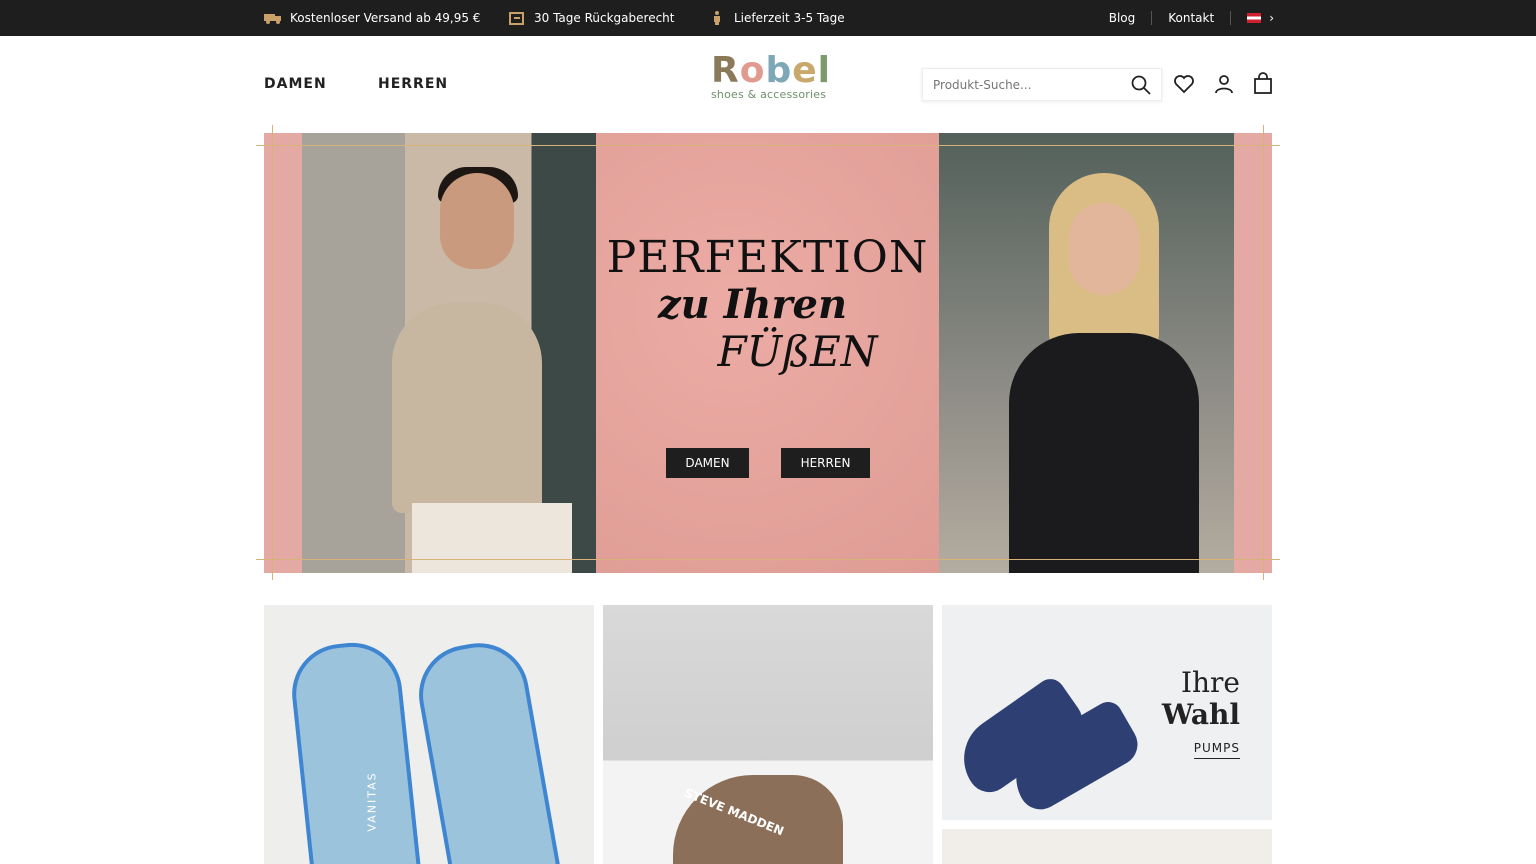  I want to click on top-links: Blog Kontakt ›, so click(1191, 18).